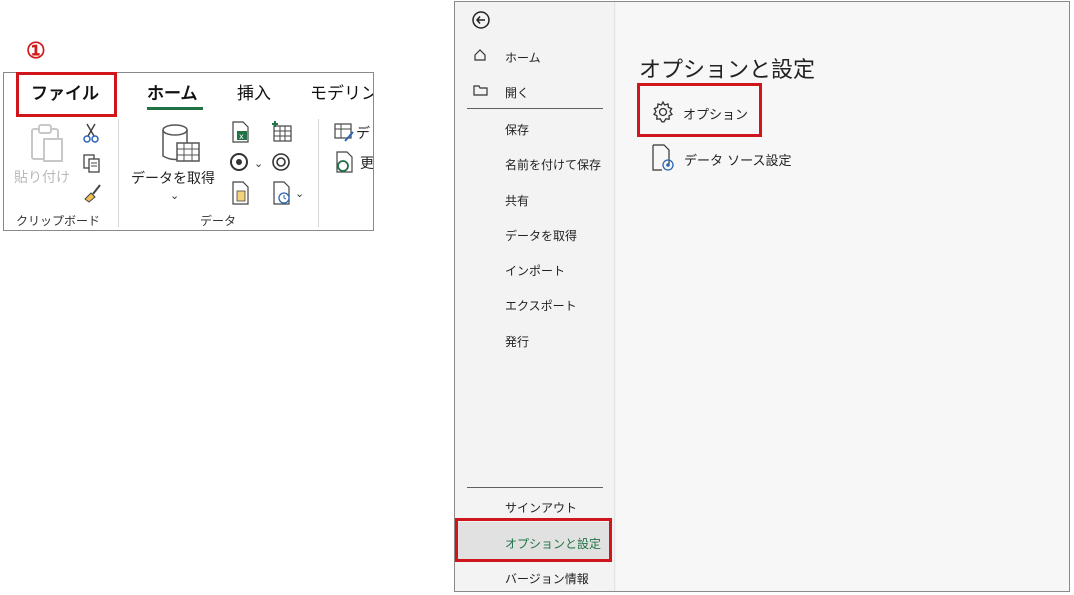  I want to click on folder-icon, so click(481, 91).